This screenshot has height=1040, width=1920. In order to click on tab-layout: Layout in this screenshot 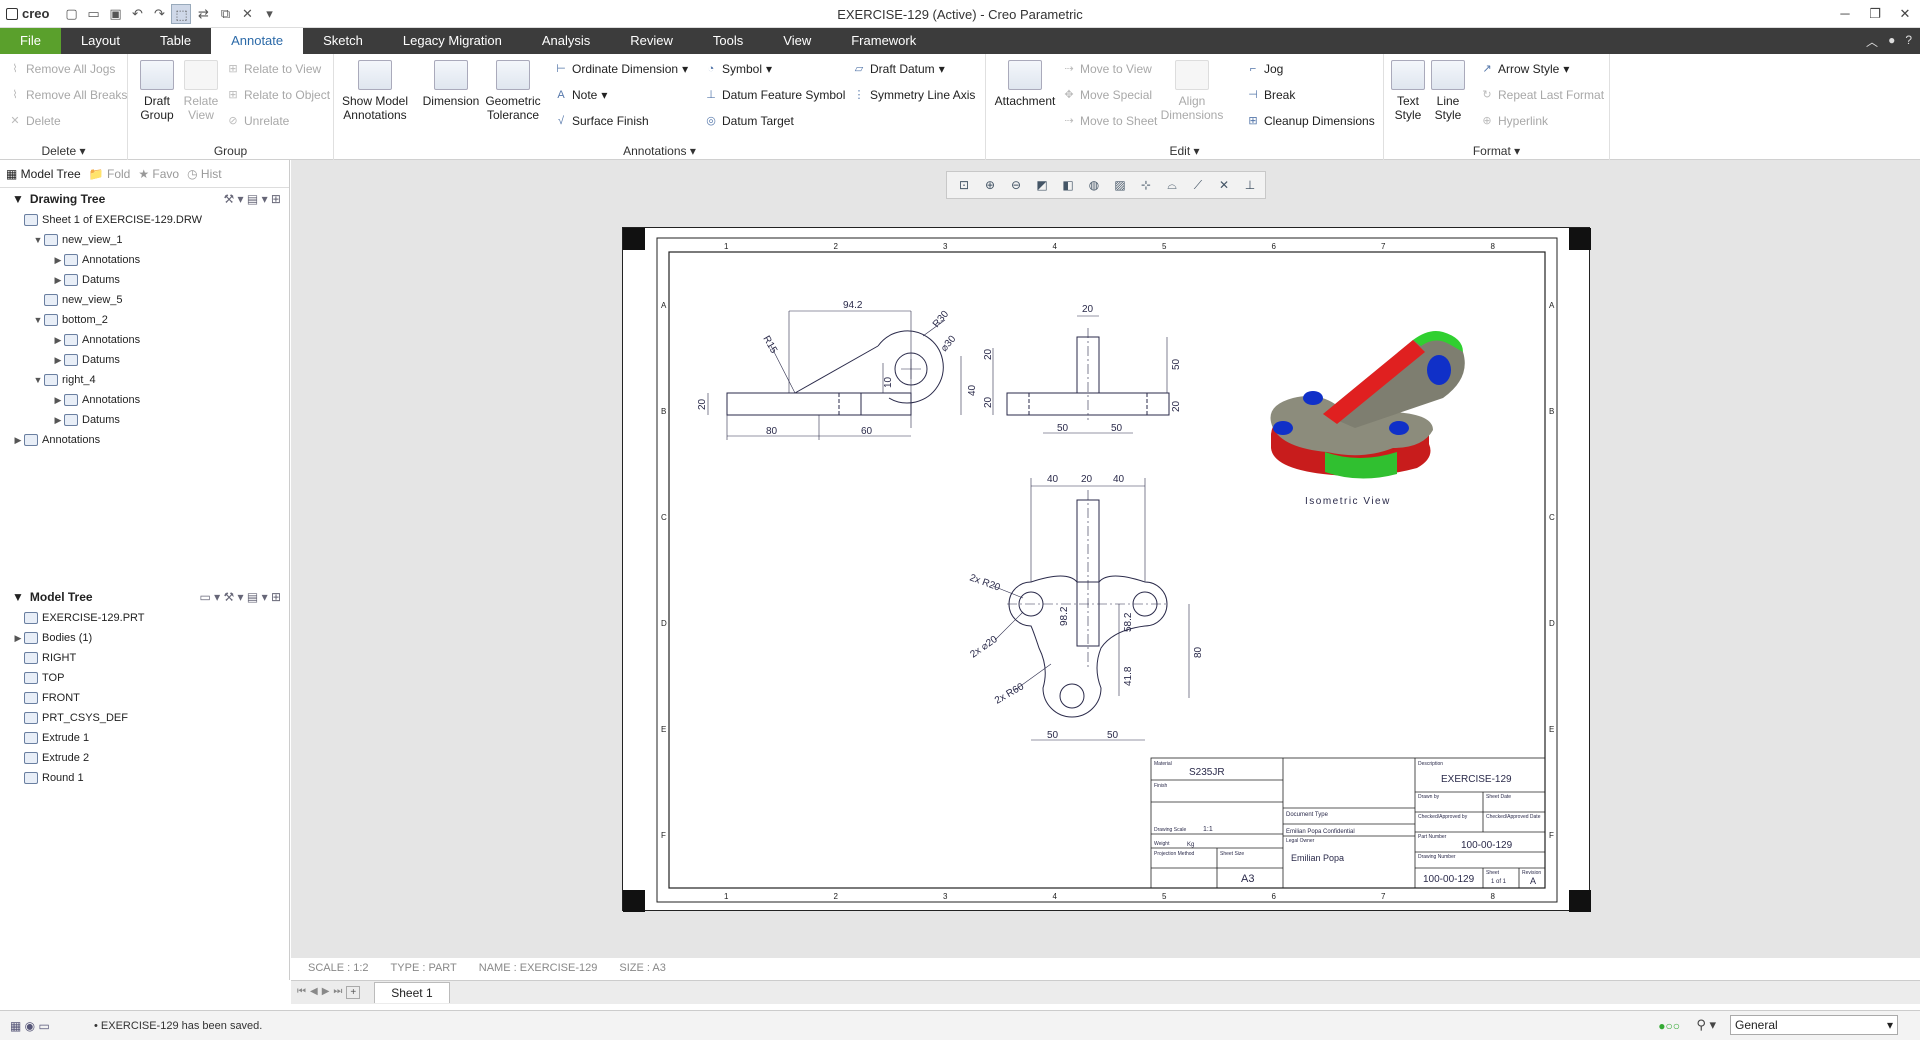, I will do `click(100, 41)`.